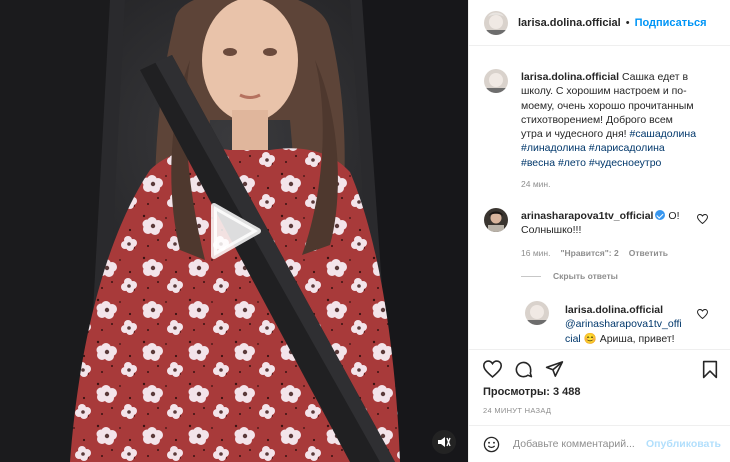 Image resolution: width=730 pixels, height=462 pixels. What do you see at coordinates (535, 253) in the screenshot?
I see `comment-time: 16 мин.` at bounding box center [535, 253].